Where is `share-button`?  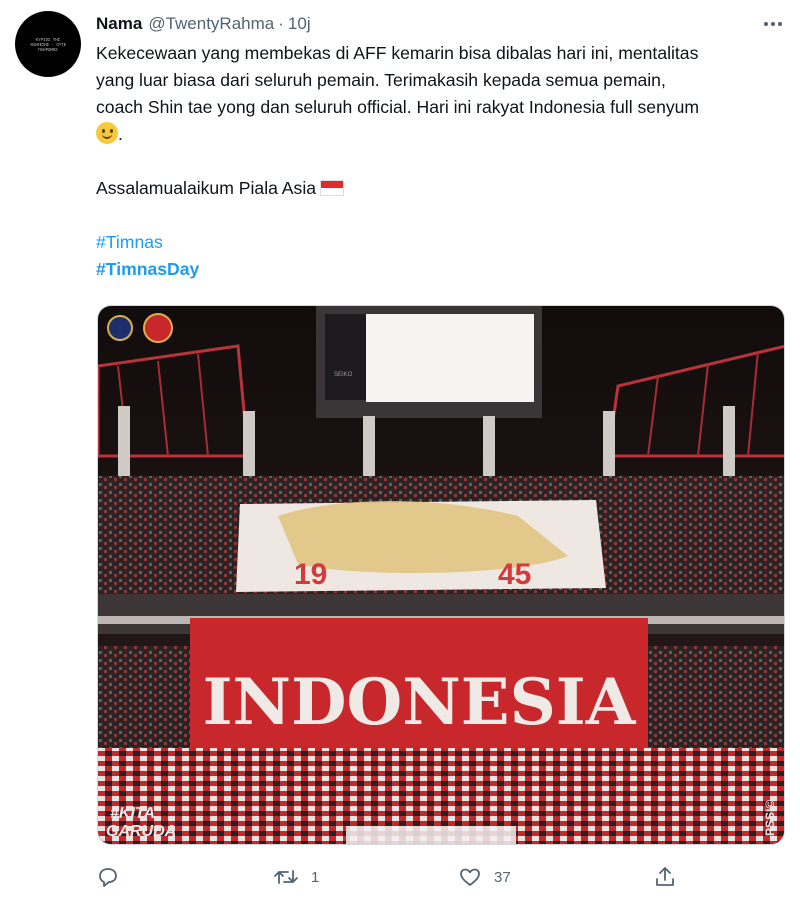 share-button is located at coordinates (665, 877).